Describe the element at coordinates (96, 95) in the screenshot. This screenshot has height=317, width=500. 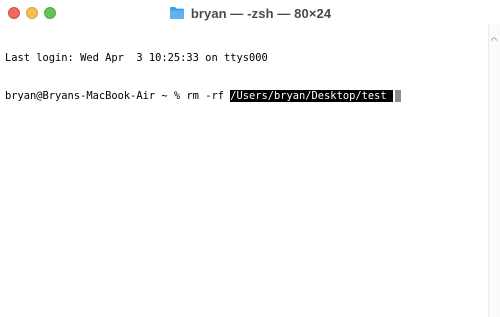
I see `shell-prompt: bryan@Bryans-MacBook-Air ~ %` at that location.